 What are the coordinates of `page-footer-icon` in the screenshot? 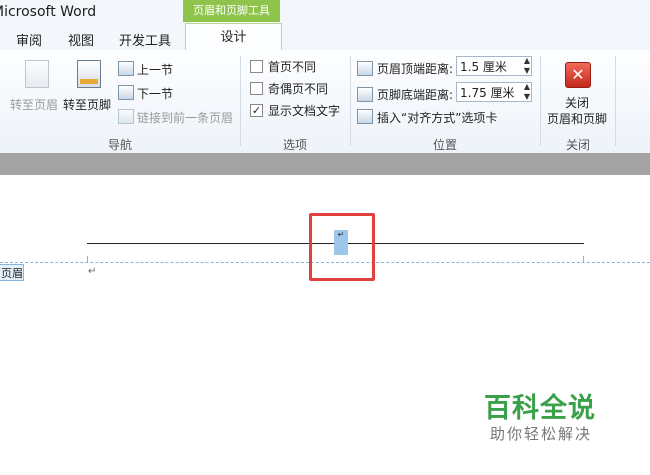 It's located at (89, 74).